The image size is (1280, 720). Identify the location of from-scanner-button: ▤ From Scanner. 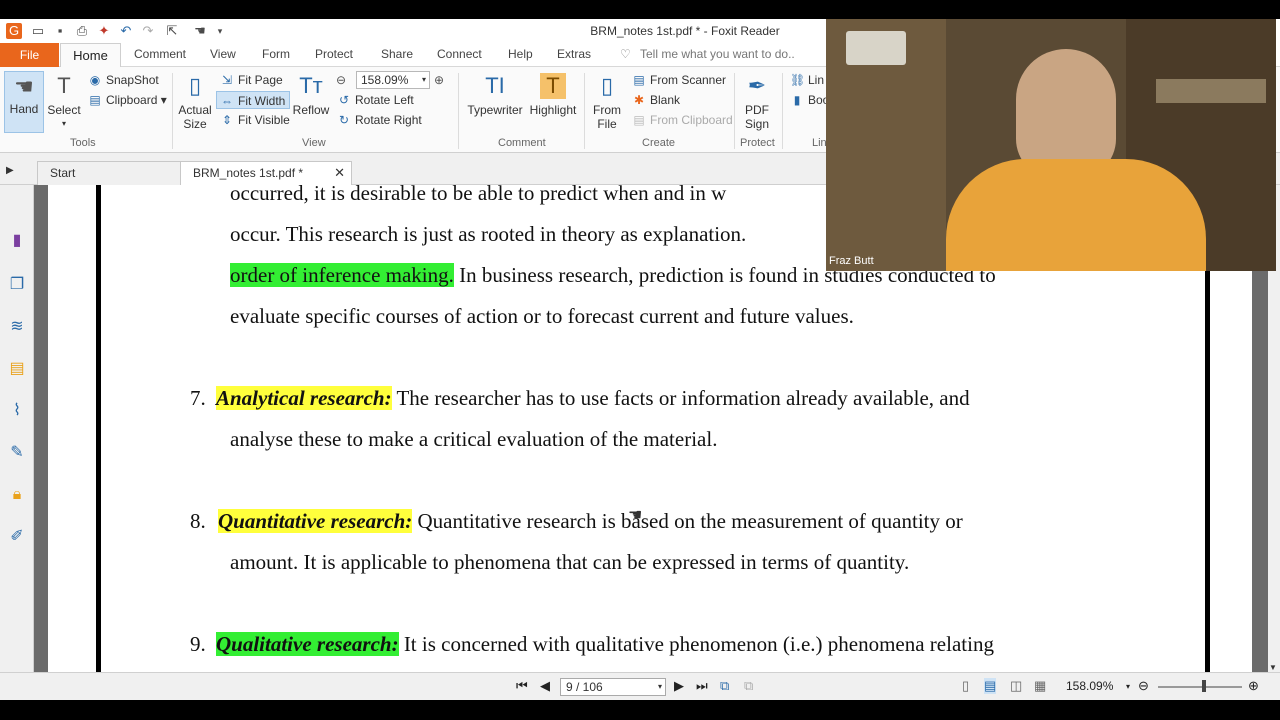
(679, 80).